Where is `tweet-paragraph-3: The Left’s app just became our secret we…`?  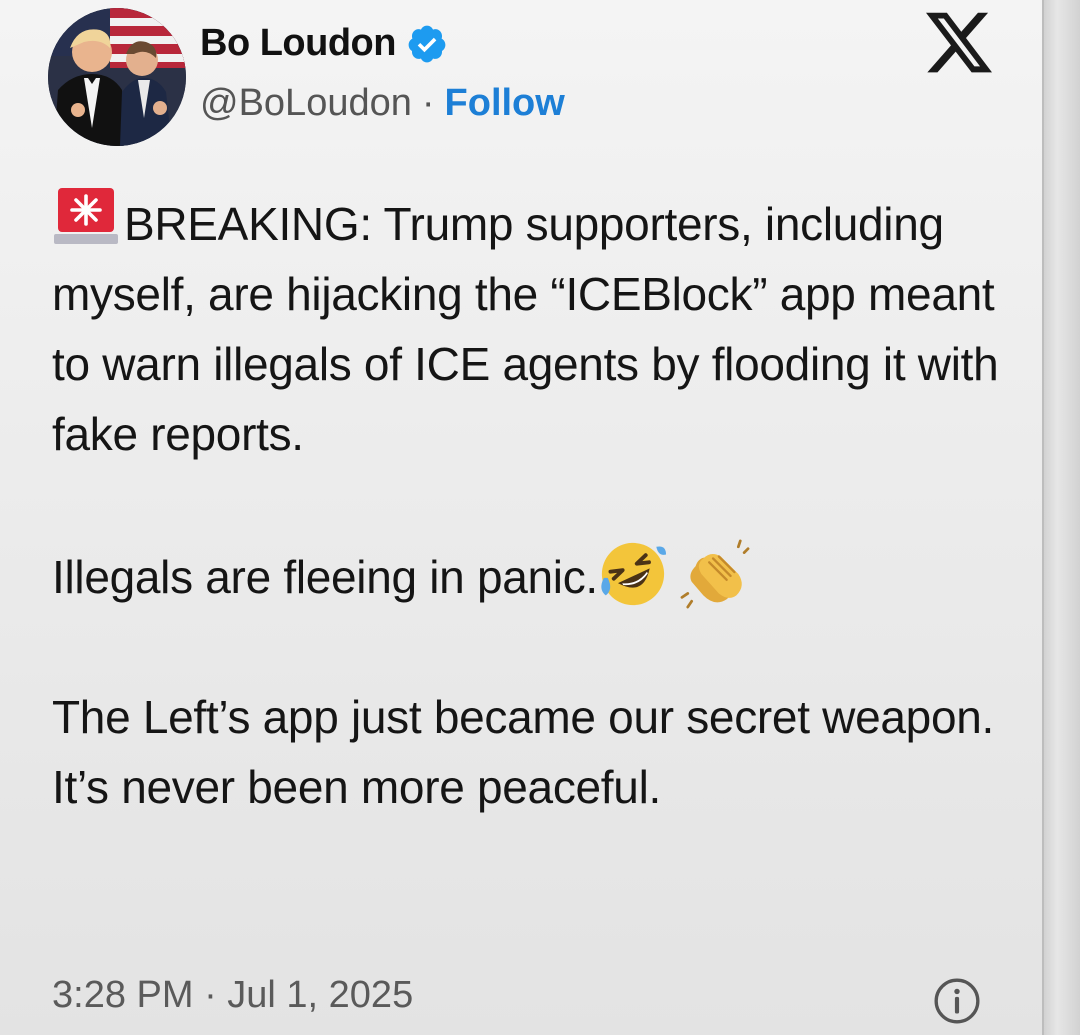
tweet-paragraph-3: The Left’s app just became our secret we… is located at coordinates (532, 752).